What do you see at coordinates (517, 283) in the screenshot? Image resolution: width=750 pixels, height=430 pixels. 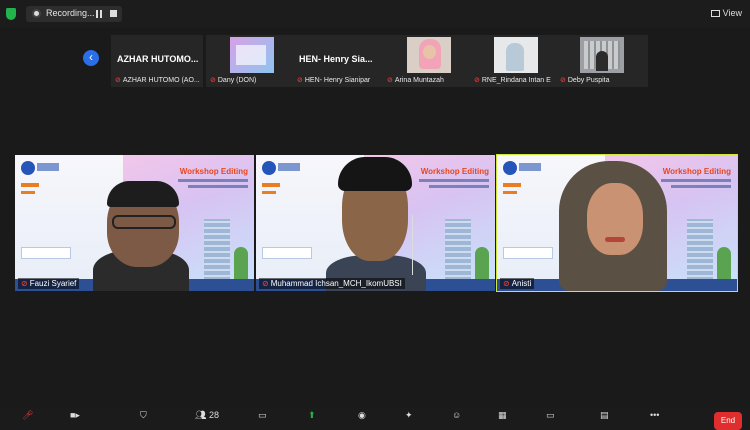 I see `participant-name-label: ⊘ Anisti` at bounding box center [517, 283].